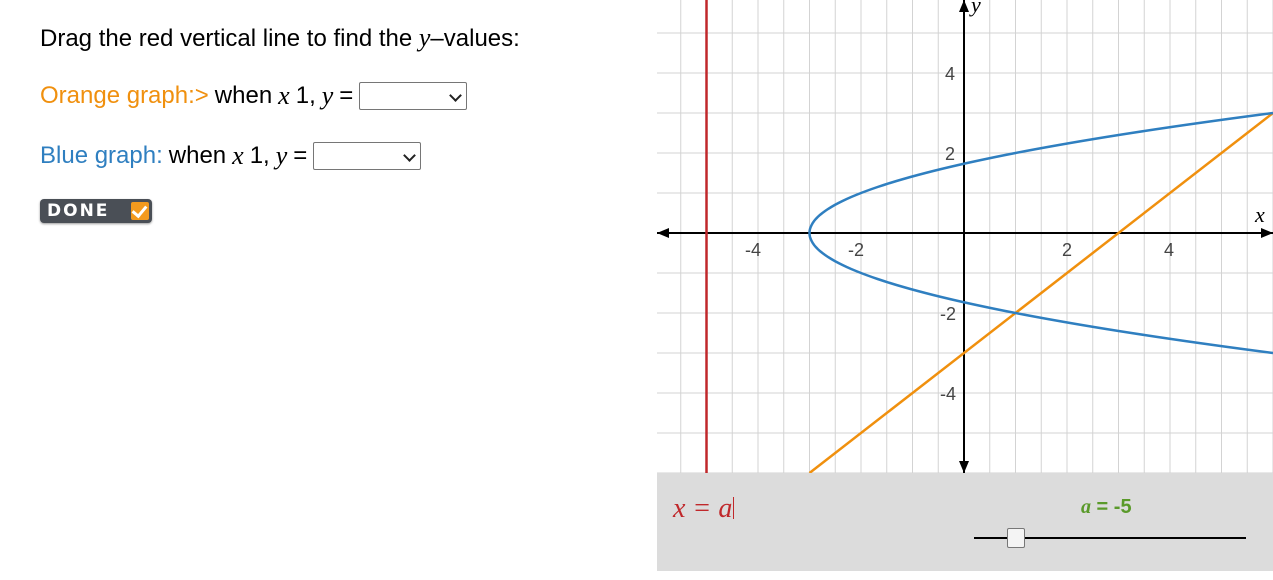 The image size is (1273, 580). I want to click on orange-question-row: Orange graph:> when x 1, y =, so click(254, 95).